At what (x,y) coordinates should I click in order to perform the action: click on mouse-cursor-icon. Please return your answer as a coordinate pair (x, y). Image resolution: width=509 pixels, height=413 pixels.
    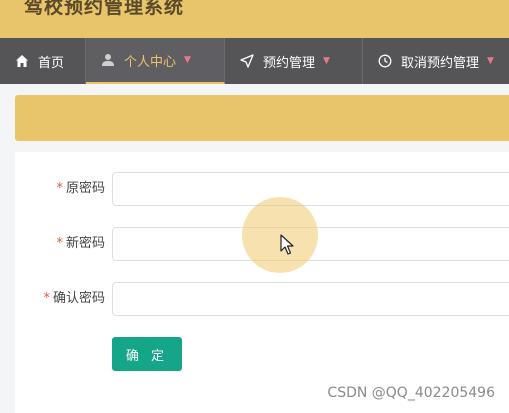
    Looking at the image, I should click on (287, 245).